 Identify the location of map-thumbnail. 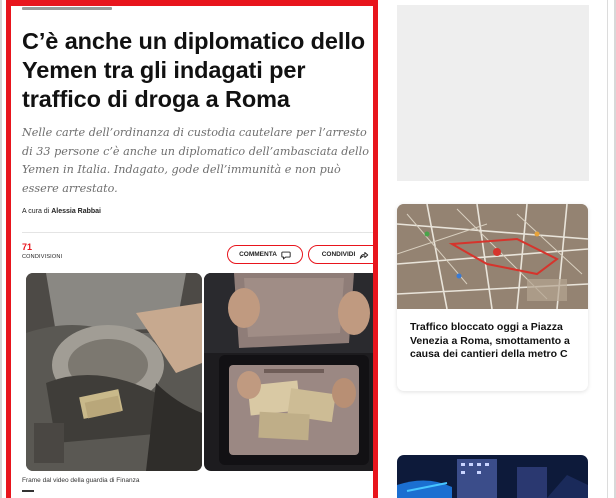
(492, 256).